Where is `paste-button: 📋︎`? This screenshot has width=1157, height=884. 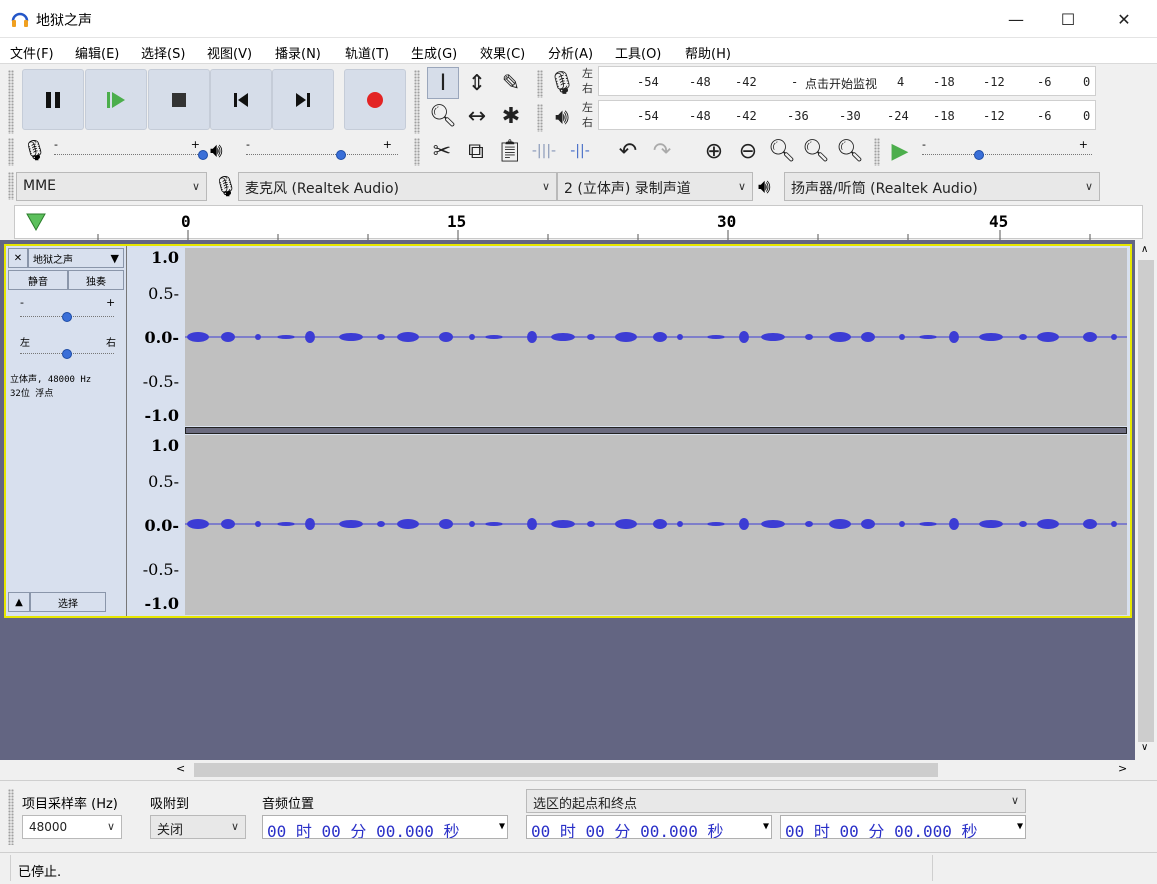
paste-button: 📋︎ is located at coordinates (510, 151).